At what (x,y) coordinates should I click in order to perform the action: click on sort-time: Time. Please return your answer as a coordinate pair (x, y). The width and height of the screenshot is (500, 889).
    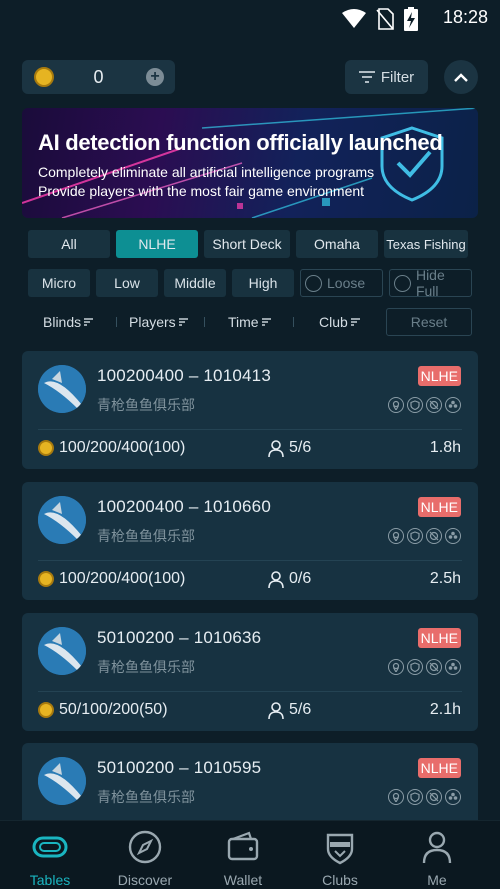
    Looking at the image, I should click on (249, 322).